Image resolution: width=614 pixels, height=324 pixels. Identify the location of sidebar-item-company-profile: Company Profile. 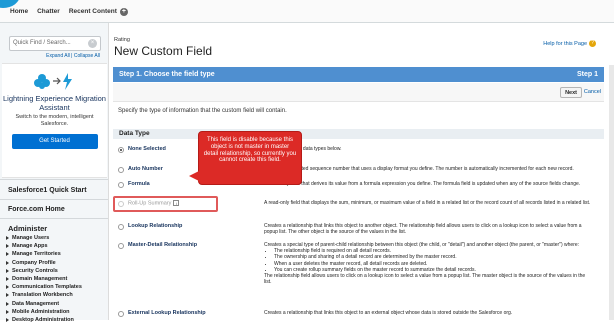
(44, 263).